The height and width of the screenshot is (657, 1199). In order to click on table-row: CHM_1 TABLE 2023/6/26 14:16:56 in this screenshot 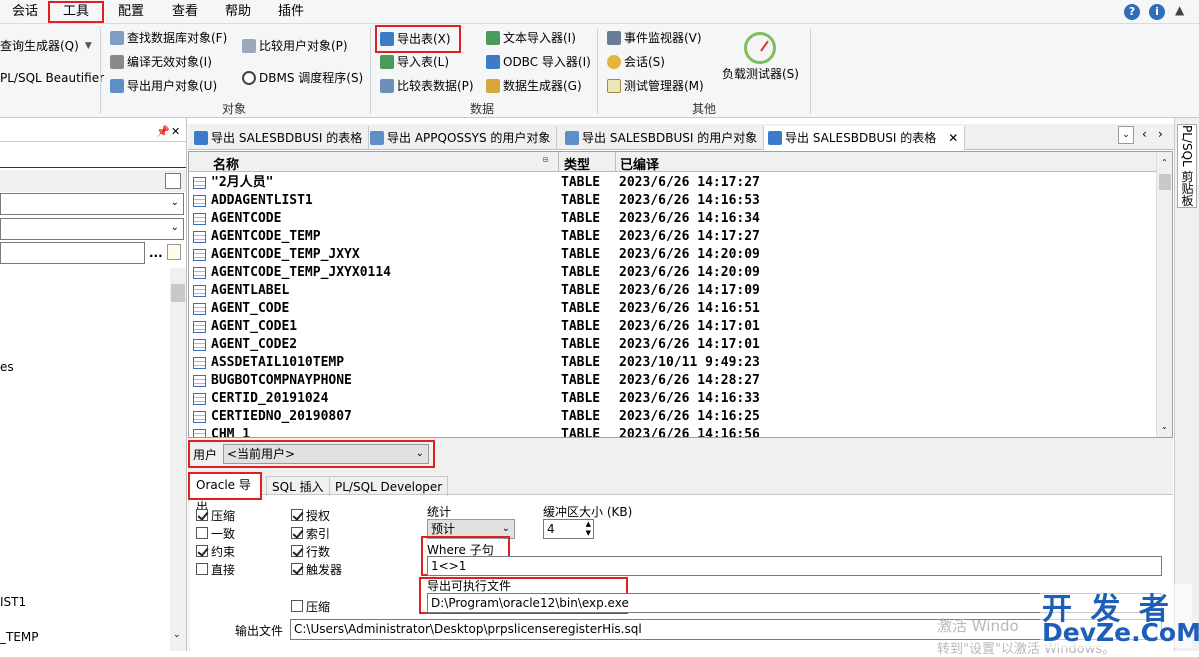, I will do `click(673, 431)`.